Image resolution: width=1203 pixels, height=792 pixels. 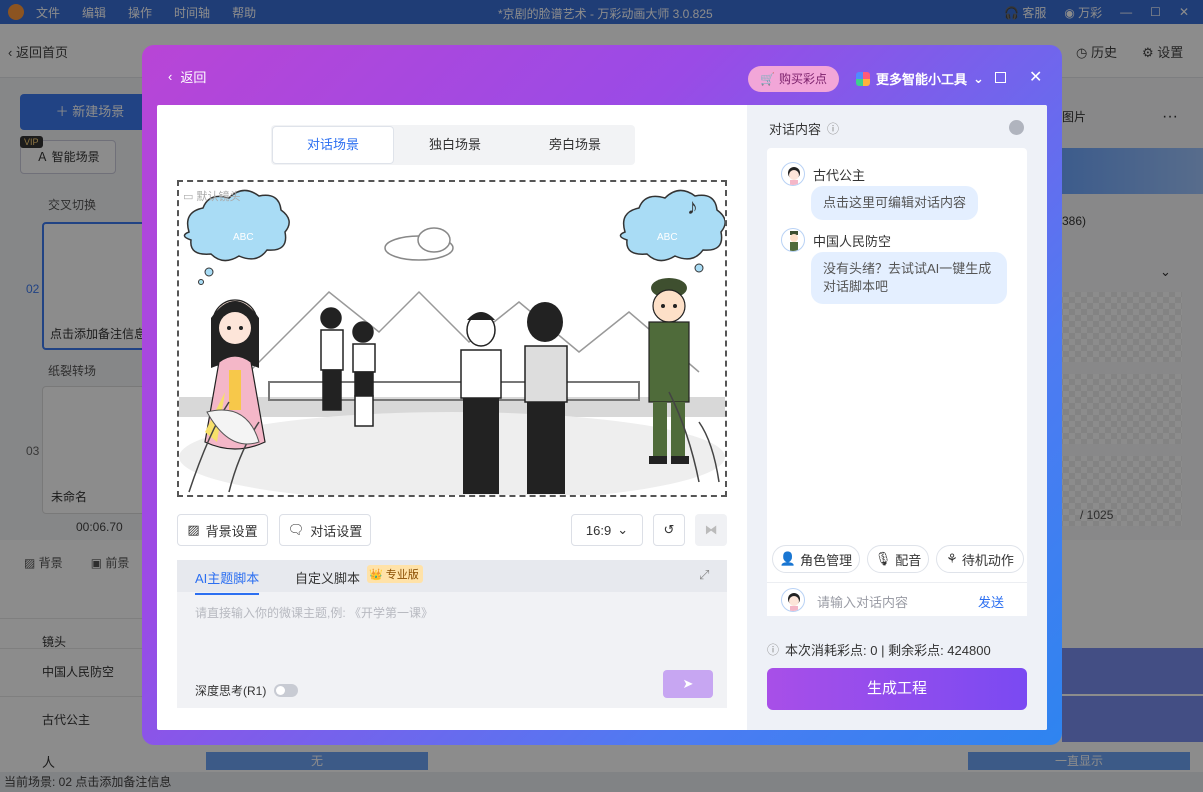 What do you see at coordinates (218, 197) in the screenshot?
I see `camera-label-text: 默认镜头` at bounding box center [218, 197].